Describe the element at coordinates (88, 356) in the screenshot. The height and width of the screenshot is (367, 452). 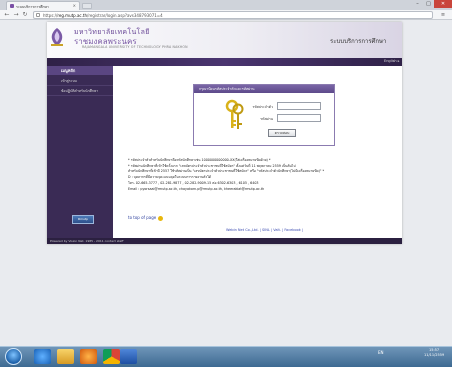
I see `media-icon` at that location.